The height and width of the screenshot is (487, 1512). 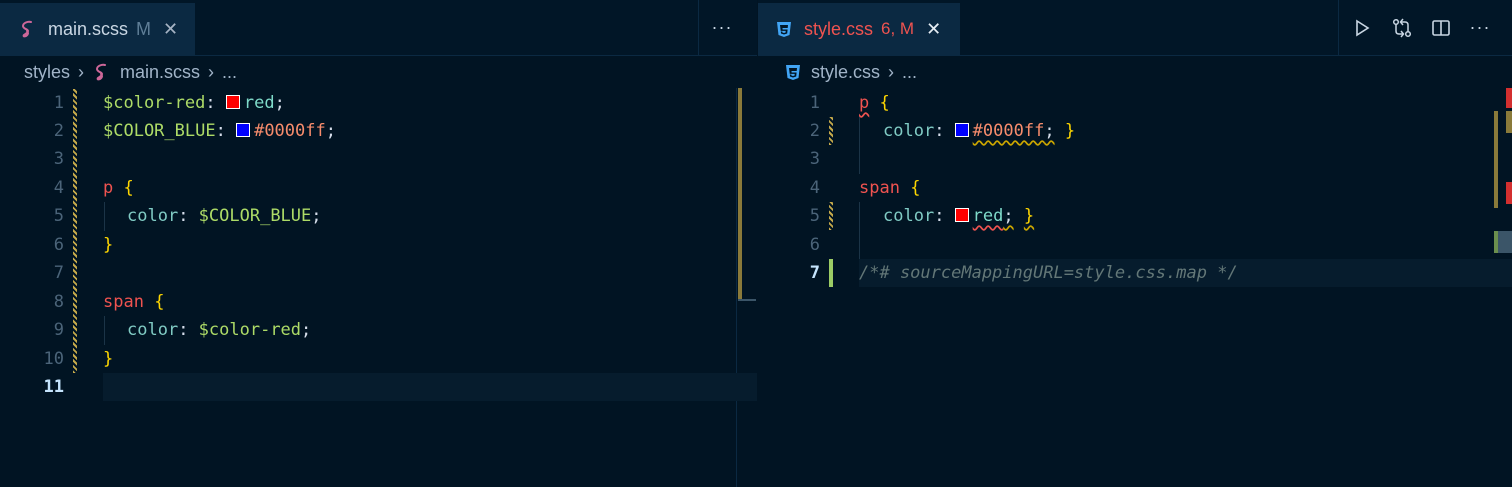 What do you see at coordinates (47, 72) in the screenshot?
I see `breadcrumb-folder: styles` at bounding box center [47, 72].